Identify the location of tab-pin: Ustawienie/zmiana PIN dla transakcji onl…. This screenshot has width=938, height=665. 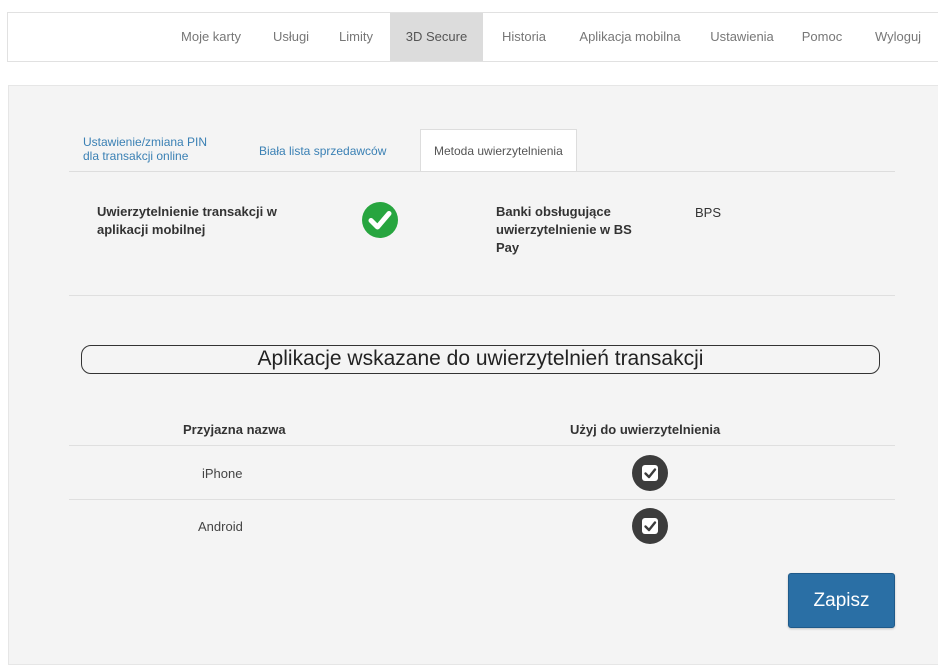
(145, 149).